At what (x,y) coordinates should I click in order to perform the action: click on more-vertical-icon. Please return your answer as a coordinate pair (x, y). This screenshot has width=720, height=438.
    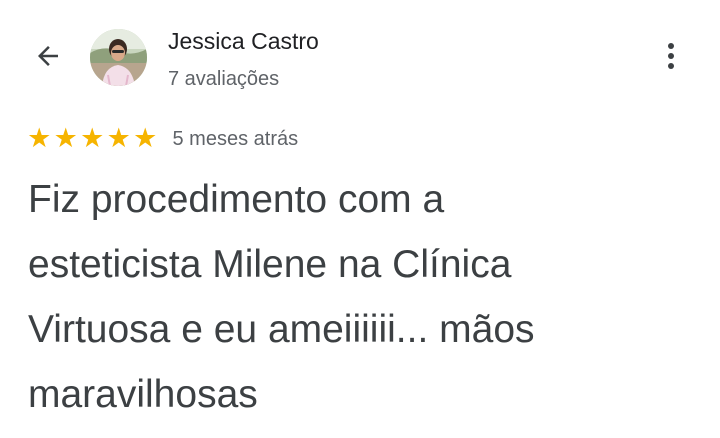
    Looking at the image, I should click on (671, 58).